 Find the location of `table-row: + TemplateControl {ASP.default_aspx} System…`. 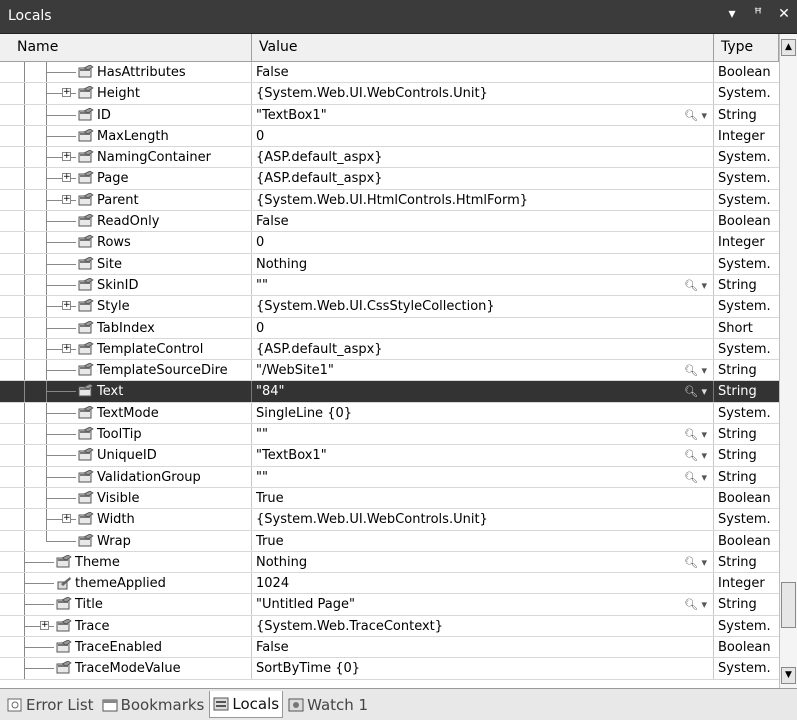

table-row: + TemplateControl {ASP.default_aspx} System… is located at coordinates (389, 349).